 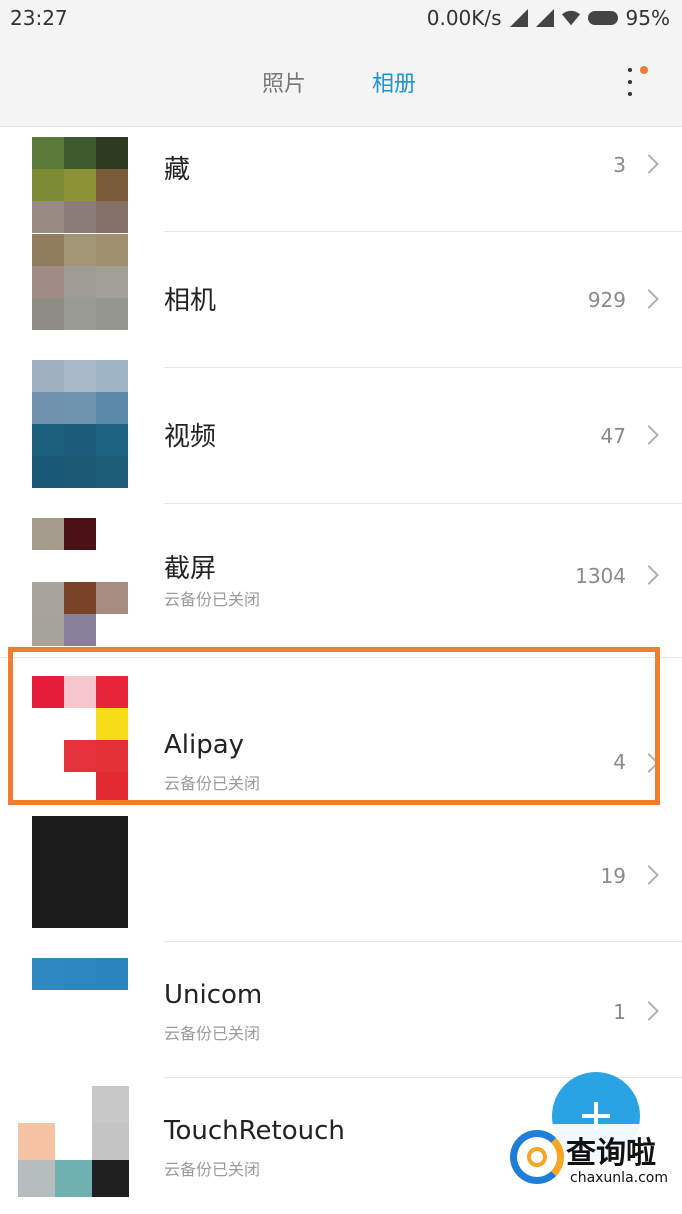 What do you see at coordinates (341, 1010) in the screenshot?
I see `album-row-unicom: Unicom 云备份已关闭 1` at bounding box center [341, 1010].